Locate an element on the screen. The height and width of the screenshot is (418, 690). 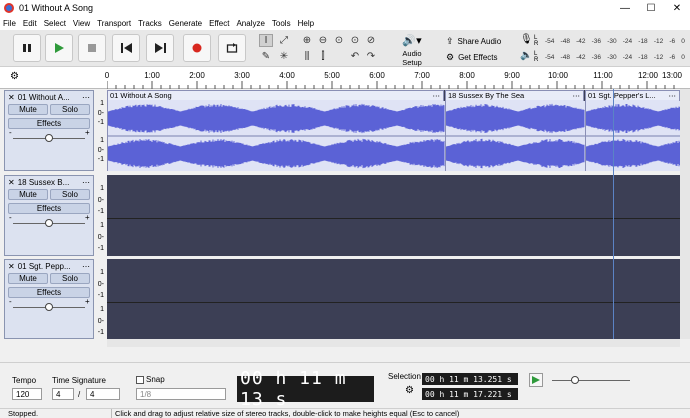
envelope-tool-icon: ⤢ is located at coordinates (284, 40).